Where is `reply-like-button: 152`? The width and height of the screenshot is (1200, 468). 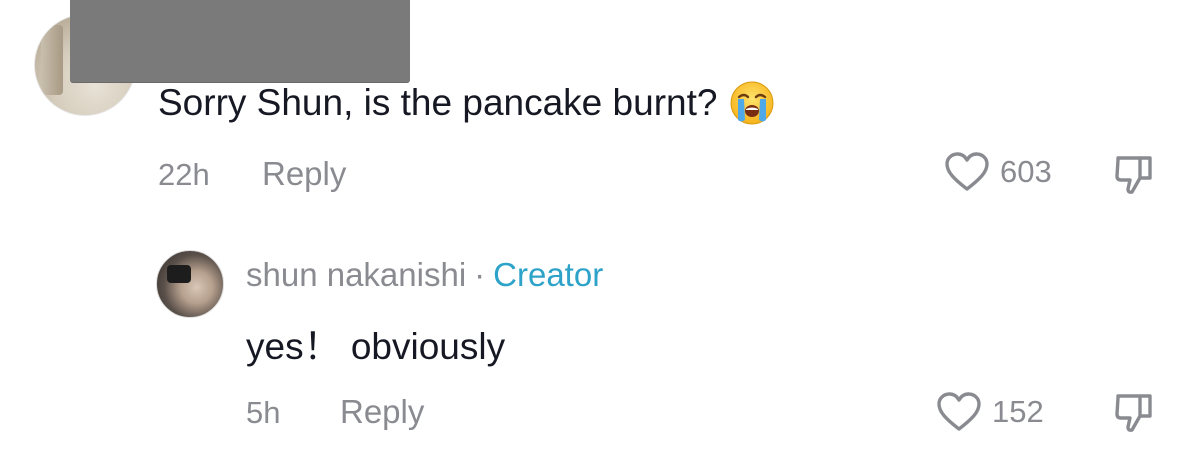 reply-like-button: 152 is located at coordinates (990, 412).